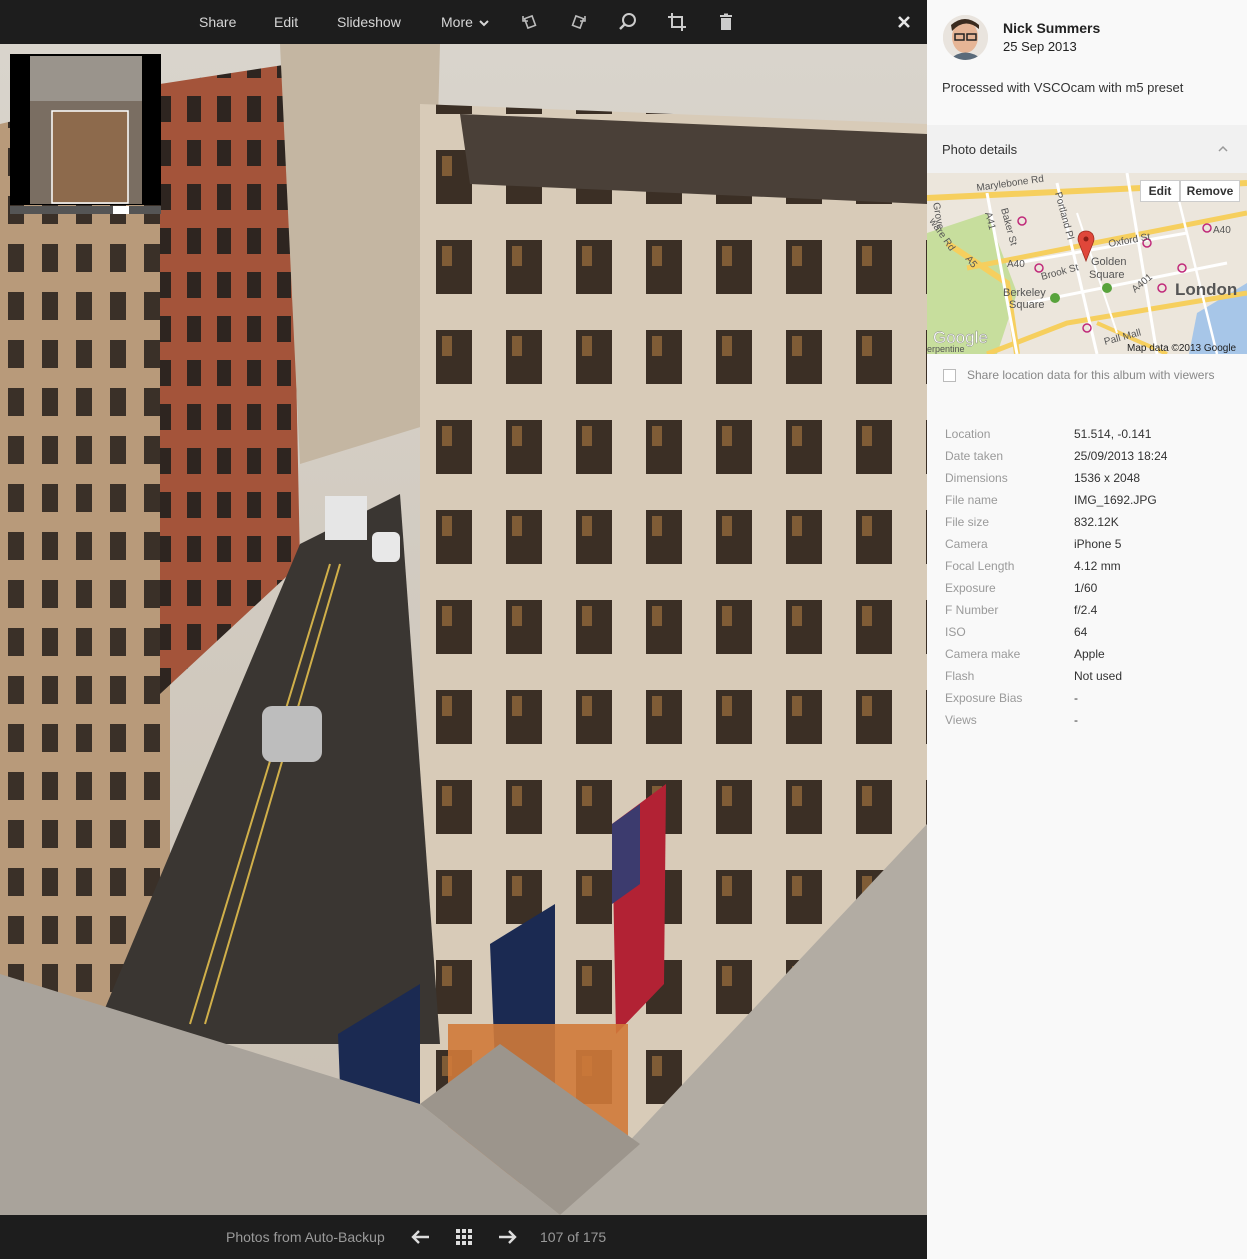  I want to click on author-name: Nick Summers, so click(1051, 28).